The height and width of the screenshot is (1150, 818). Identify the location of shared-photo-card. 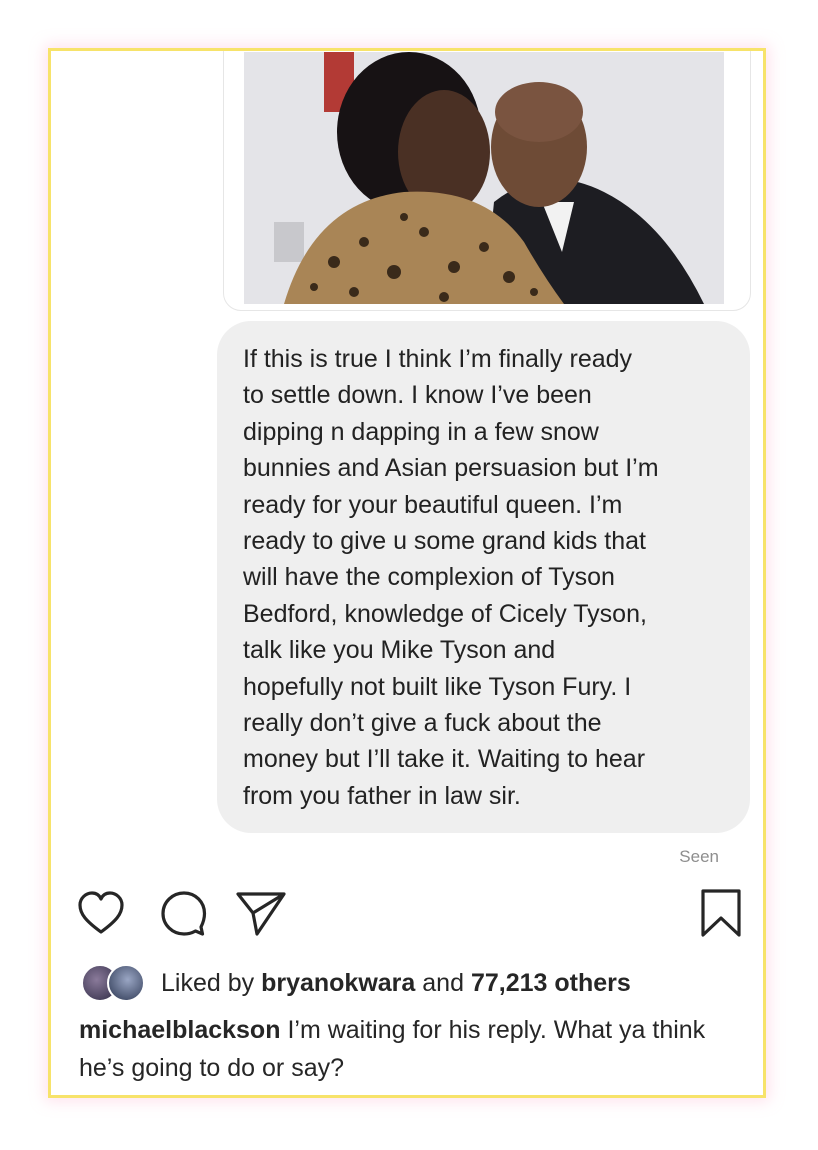
(487, 181).